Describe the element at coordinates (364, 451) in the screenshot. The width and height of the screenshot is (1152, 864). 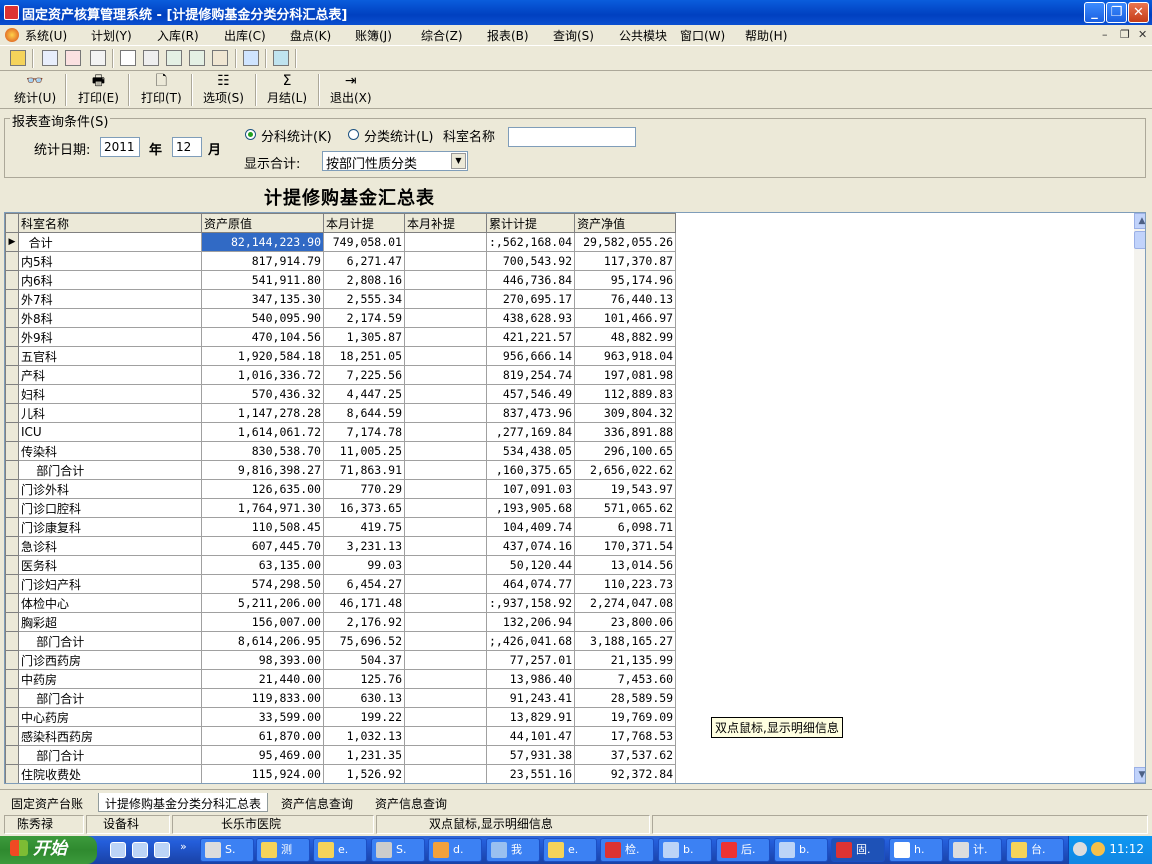
I see `table-cell: 11,005.25` at that location.